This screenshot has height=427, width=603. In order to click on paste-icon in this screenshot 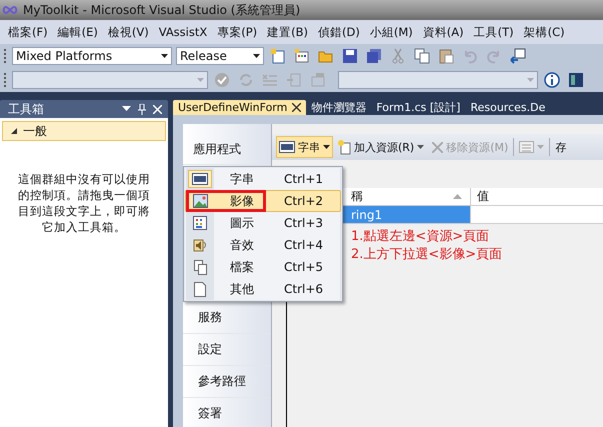, I will do `click(446, 56)`.